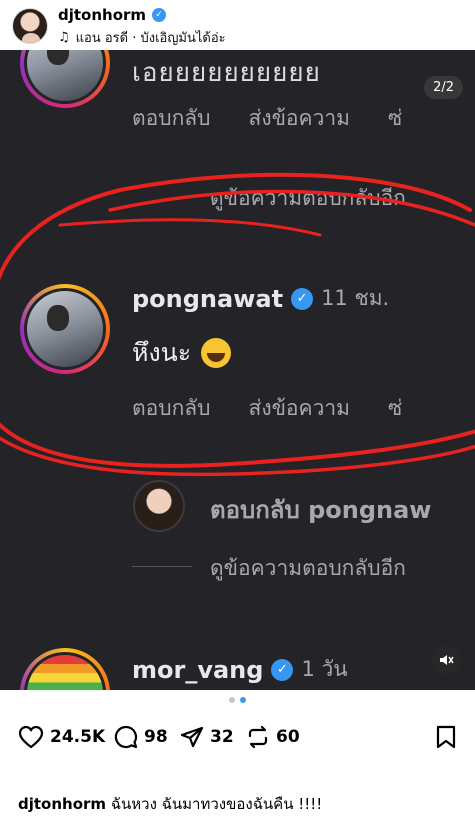 Image resolution: width=475 pixels, height=819 pixels. I want to click on comment-count: 98, so click(156, 737).